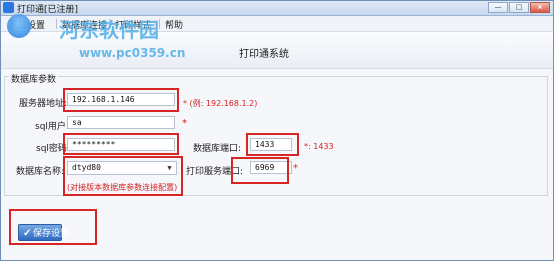  Describe the element at coordinates (498, 7) in the screenshot. I see `minimize-button: —` at that location.